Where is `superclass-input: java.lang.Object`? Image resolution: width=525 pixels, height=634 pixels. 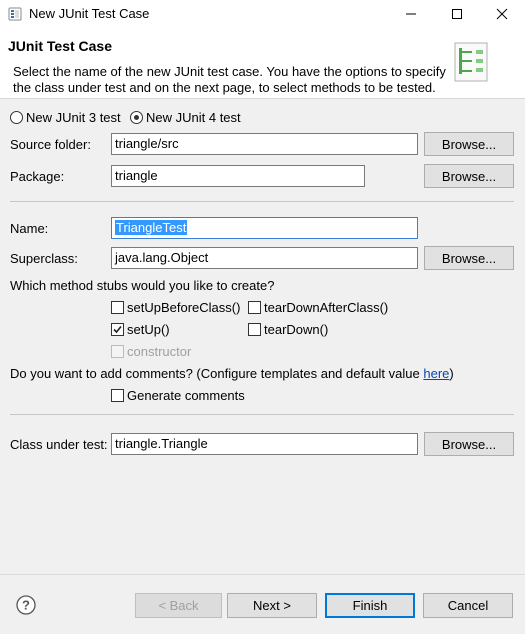 superclass-input: java.lang.Object is located at coordinates (264, 258).